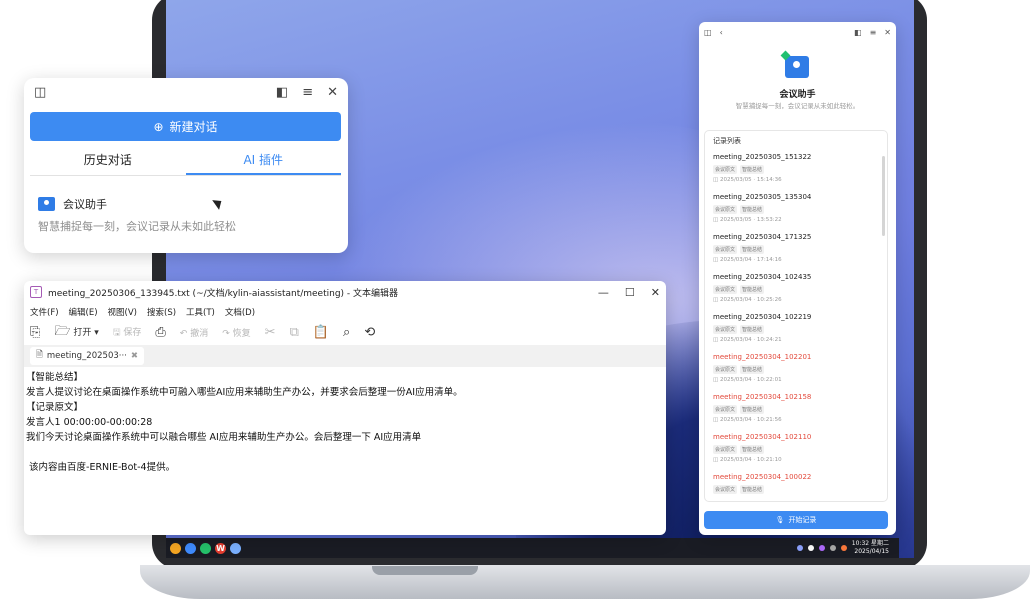  I want to click on laptop-notch, so click(425, 570).